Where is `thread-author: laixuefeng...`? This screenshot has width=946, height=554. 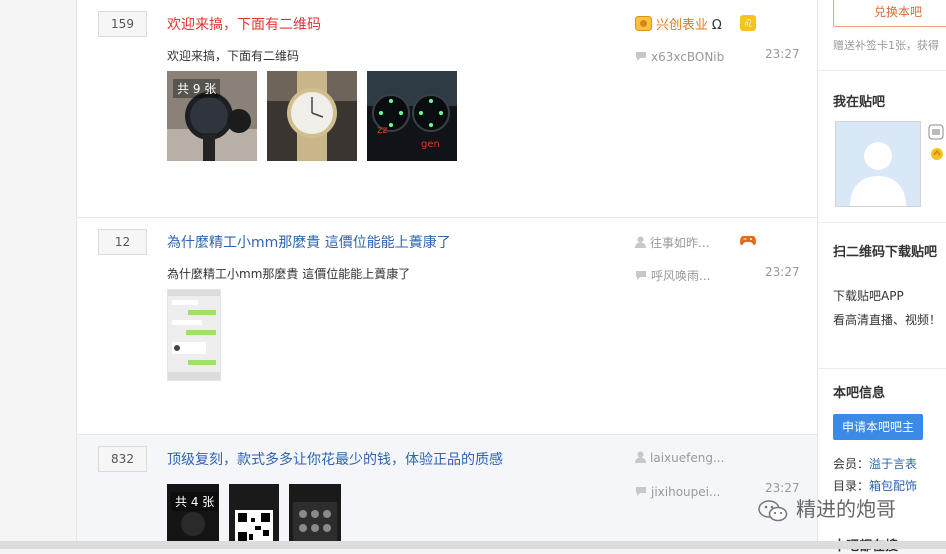
thread-author: laixuefeng... is located at coordinates (679, 458).